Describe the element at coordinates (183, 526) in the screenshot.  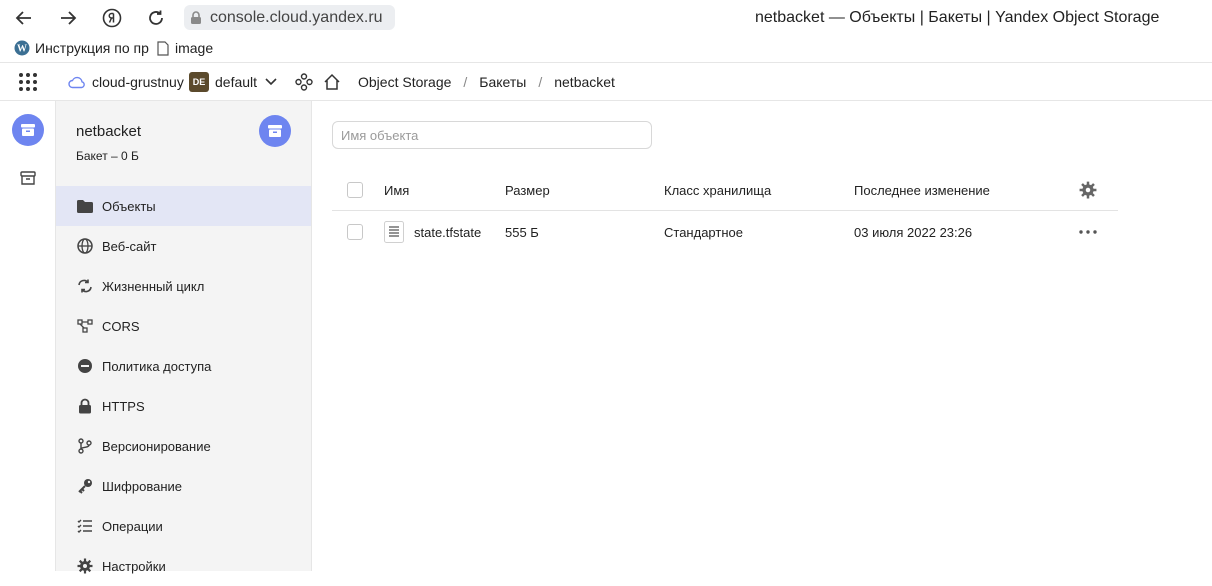
I see `sidebar-item-operations: Операции` at that location.